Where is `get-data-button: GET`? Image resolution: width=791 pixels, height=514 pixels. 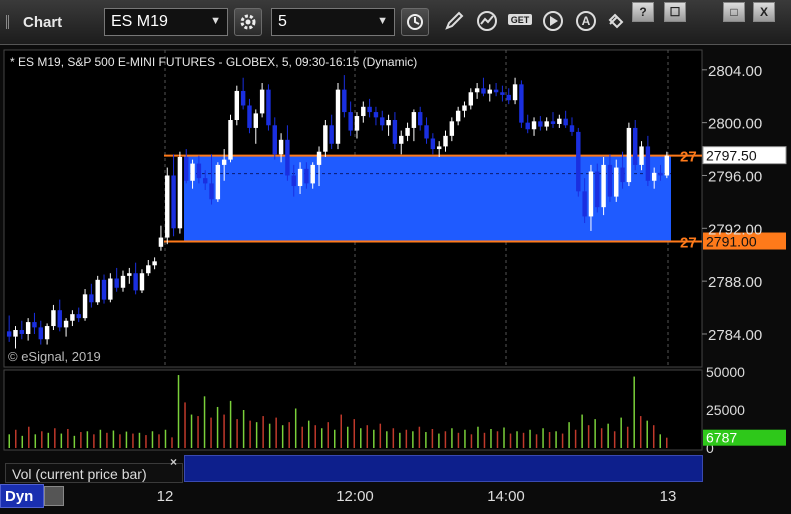
get-data-button: GET is located at coordinates (519, 22).